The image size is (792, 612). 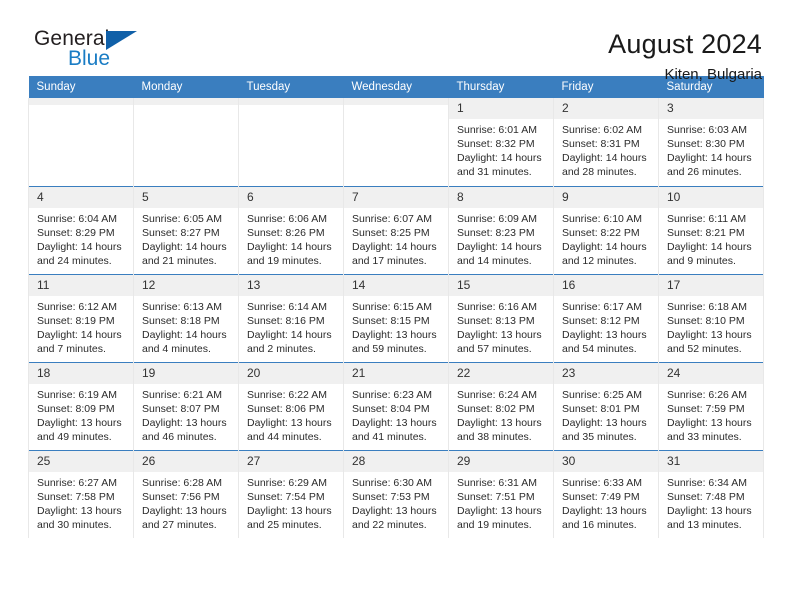 I want to click on daylight-text-line2: and 14 minutes., so click(x=494, y=260).